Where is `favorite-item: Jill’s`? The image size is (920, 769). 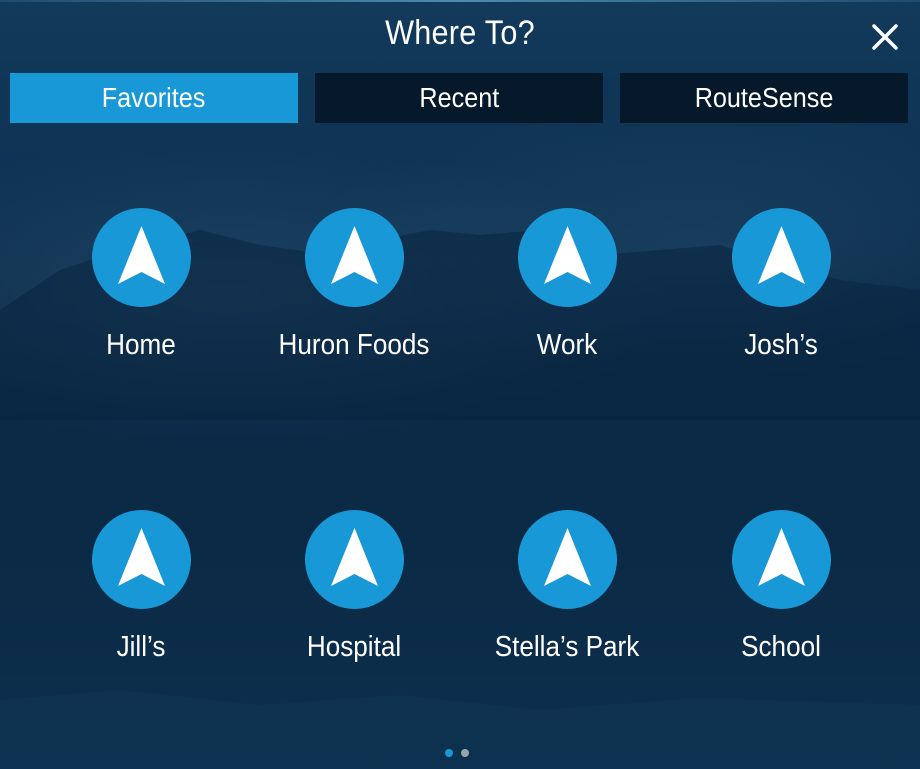
favorite-item: Jill’s is located at coordinates (141, 587).